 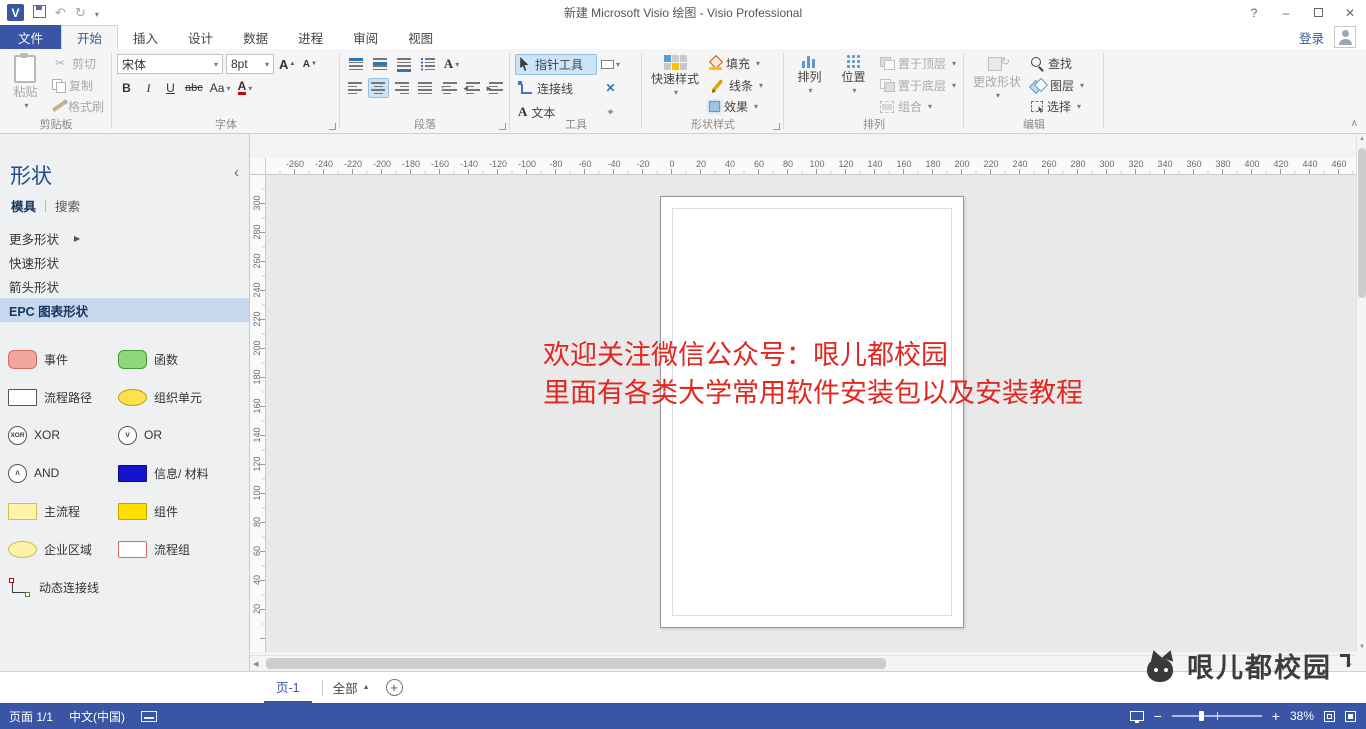 I want to click on fullscreen-icon, so click(x=1350, y=716).